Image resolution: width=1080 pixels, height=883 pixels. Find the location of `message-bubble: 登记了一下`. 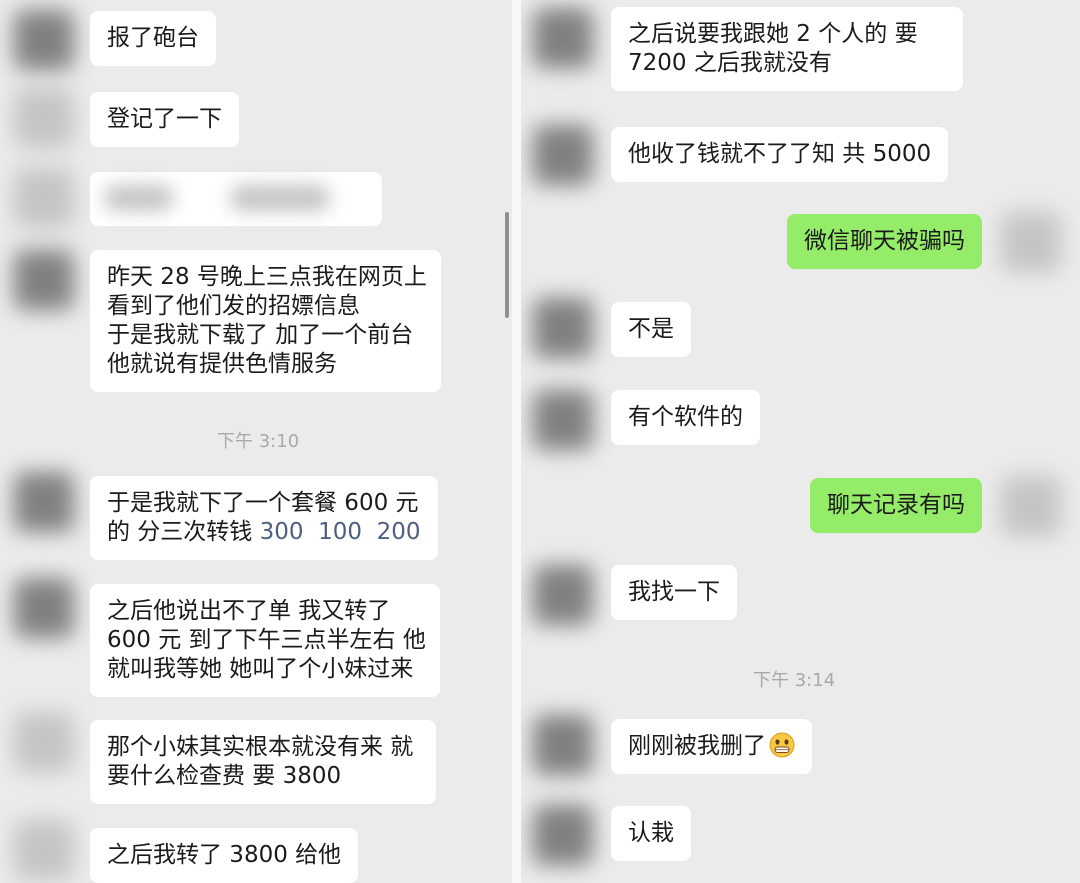

message-bubble: 登记了一下 is located at coordinates (164, 119).